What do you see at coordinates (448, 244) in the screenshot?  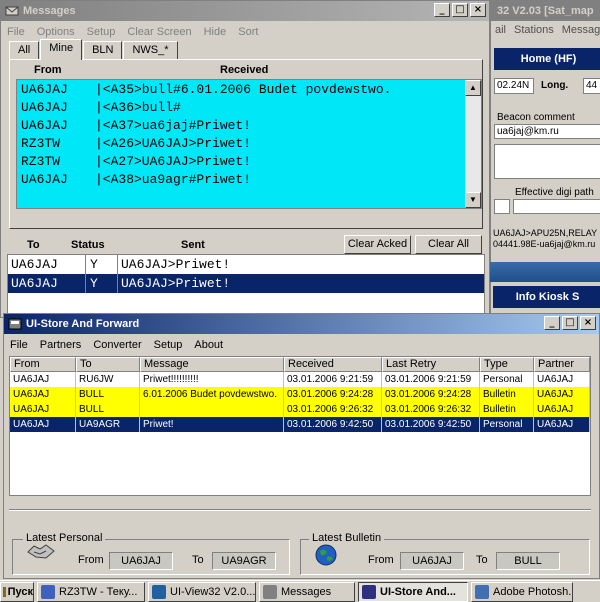 I see `clear-all-button: Clear All` at bounding box center [448, 244].